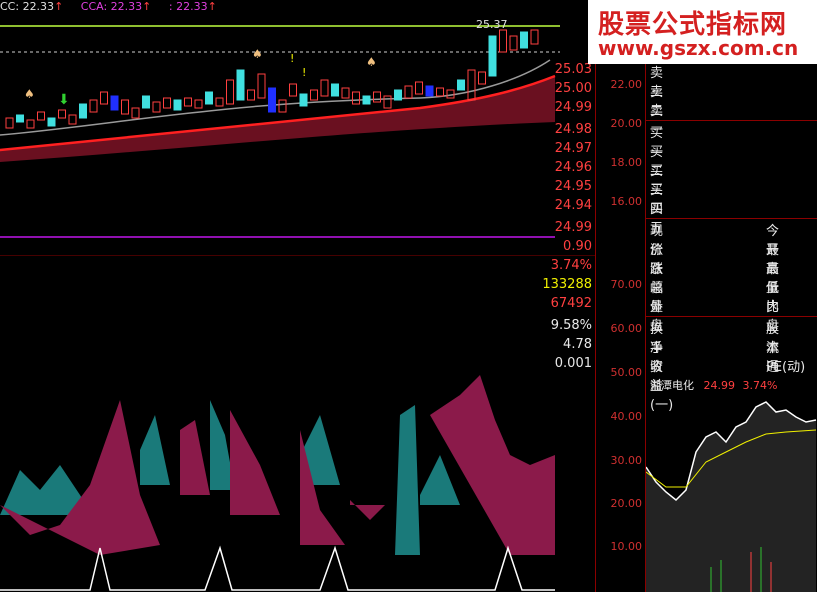 The width and height of the screenshot is (817, 592). I want to click on indicator-legend: CC: 22.33↑ CCA: 22.33↑ : 22.33↑, so click(115, 7).